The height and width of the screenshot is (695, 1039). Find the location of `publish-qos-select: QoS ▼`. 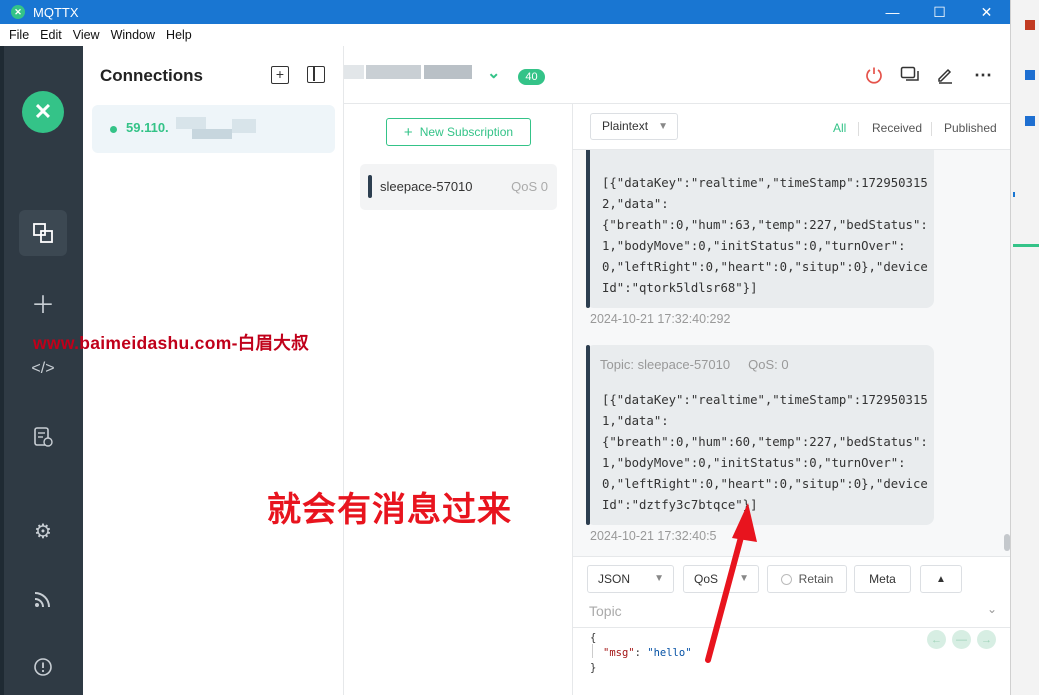

publish-qos-select: QoS ▼ is located at coordinates (721, 579).